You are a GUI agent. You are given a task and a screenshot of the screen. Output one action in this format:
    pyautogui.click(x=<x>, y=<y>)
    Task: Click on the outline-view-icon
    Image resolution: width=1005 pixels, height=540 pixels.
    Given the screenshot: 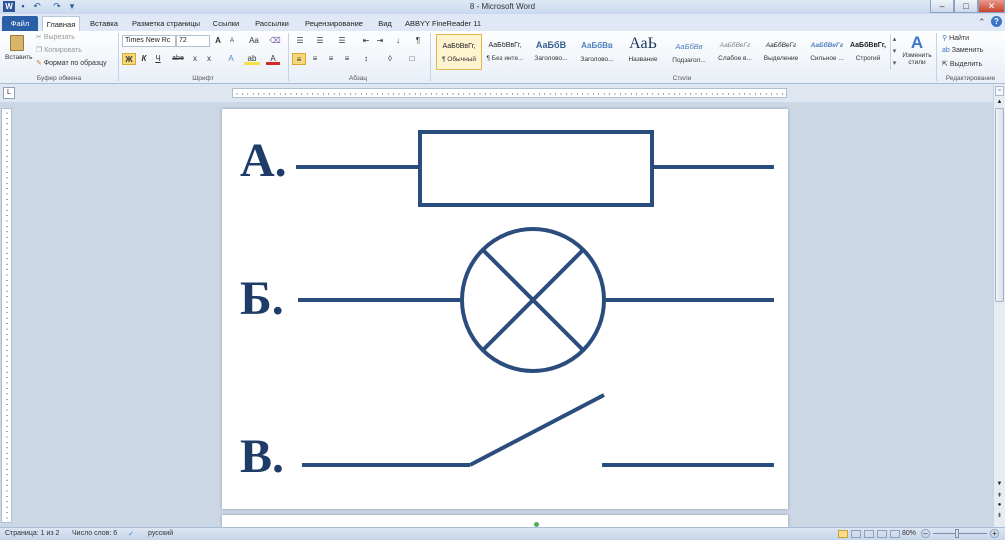 What is the action you would take?
    pyautogui.click(x=882, y=534)
    